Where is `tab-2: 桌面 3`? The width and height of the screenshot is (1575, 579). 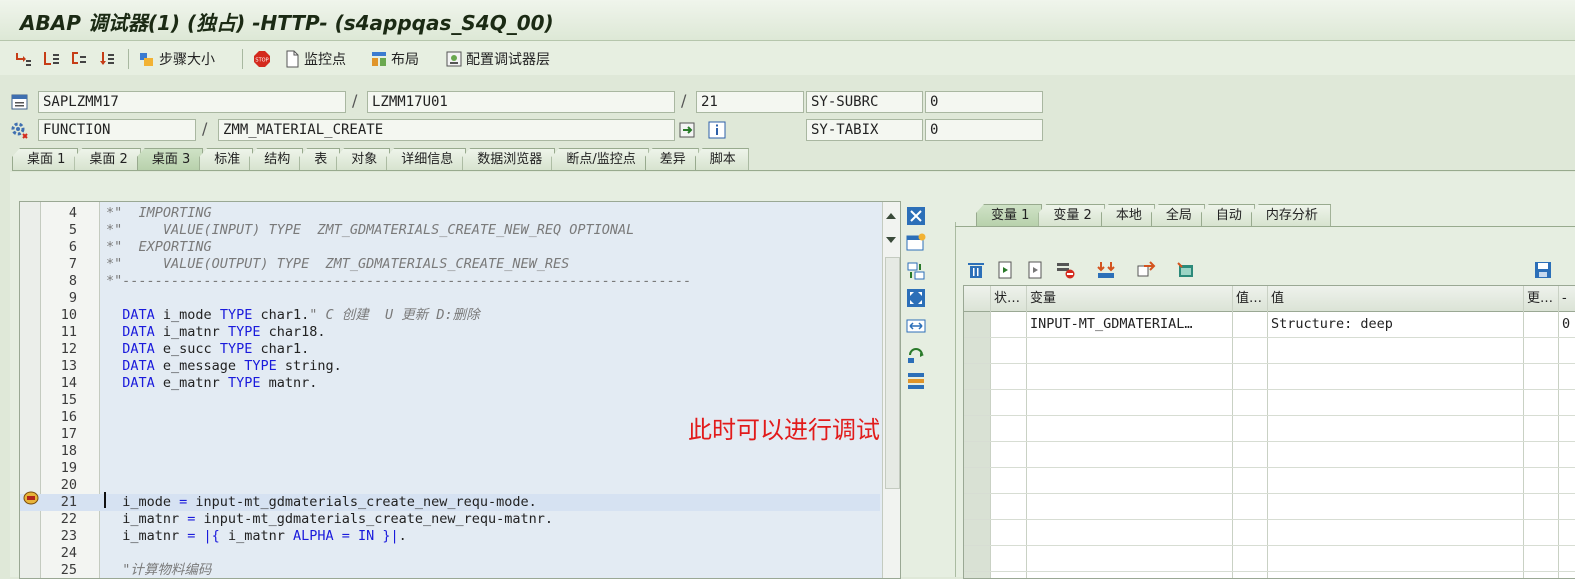
tab-2: 桌面 3 is located at coordinates (170, 159).